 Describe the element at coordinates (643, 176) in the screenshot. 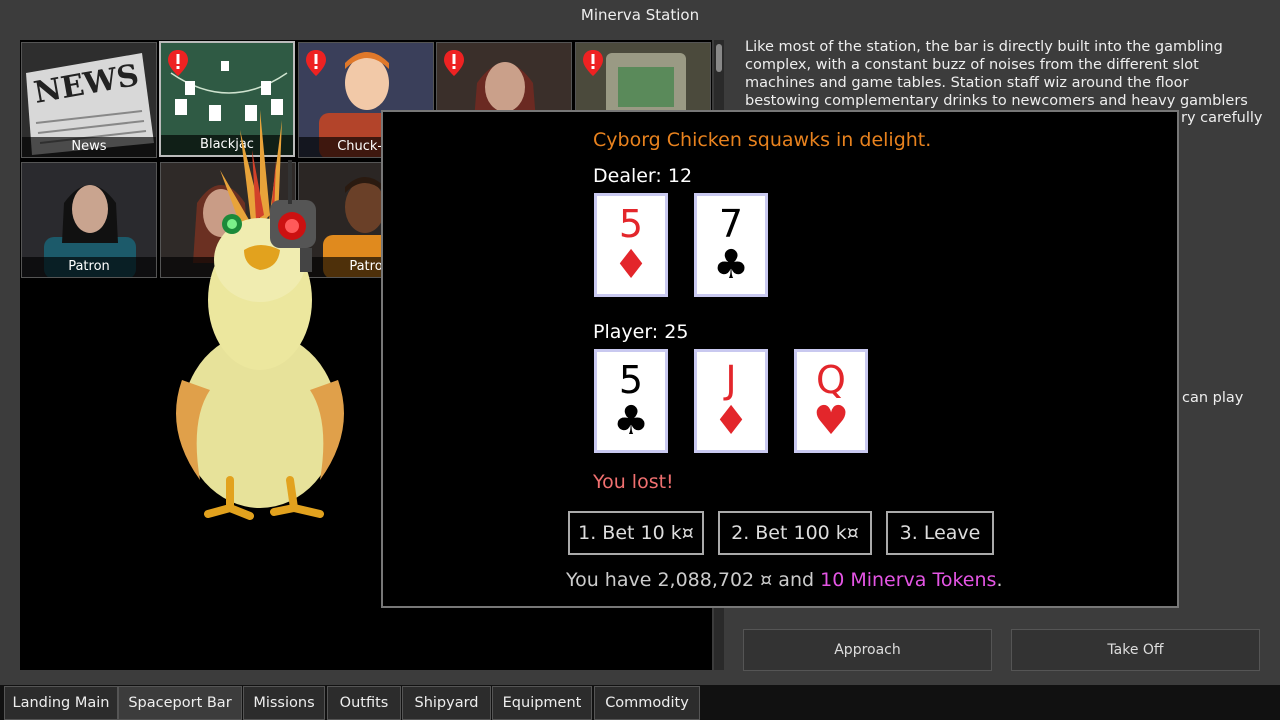

I see `dealer-score: Dealer: 12` at that location.